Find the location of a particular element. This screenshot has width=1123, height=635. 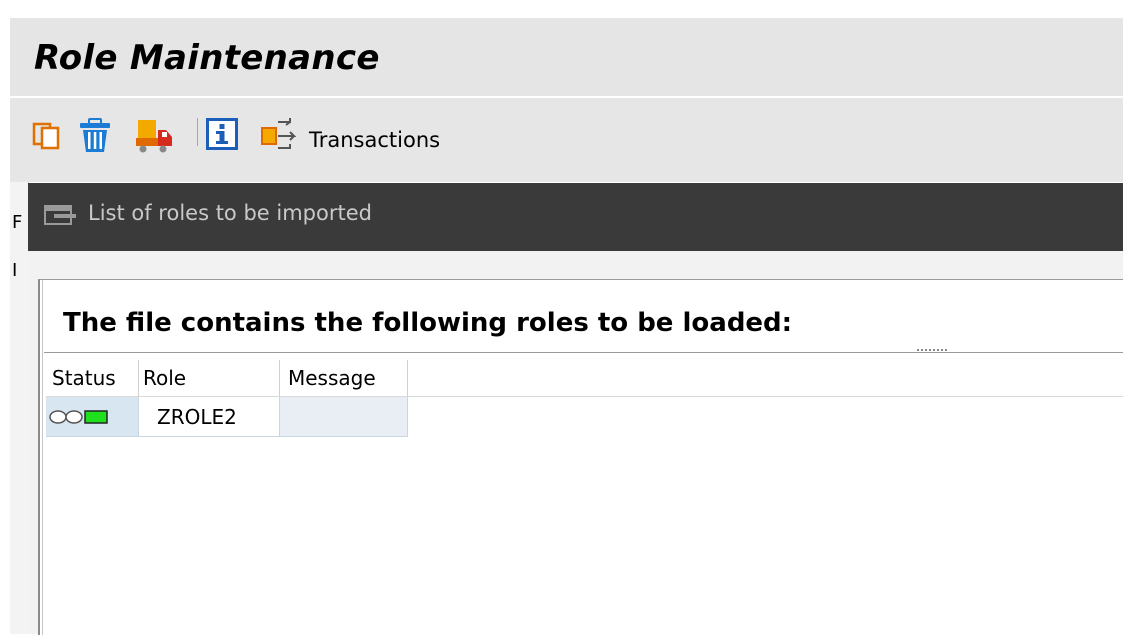

transport-icon is located at coordinates (154, 136).